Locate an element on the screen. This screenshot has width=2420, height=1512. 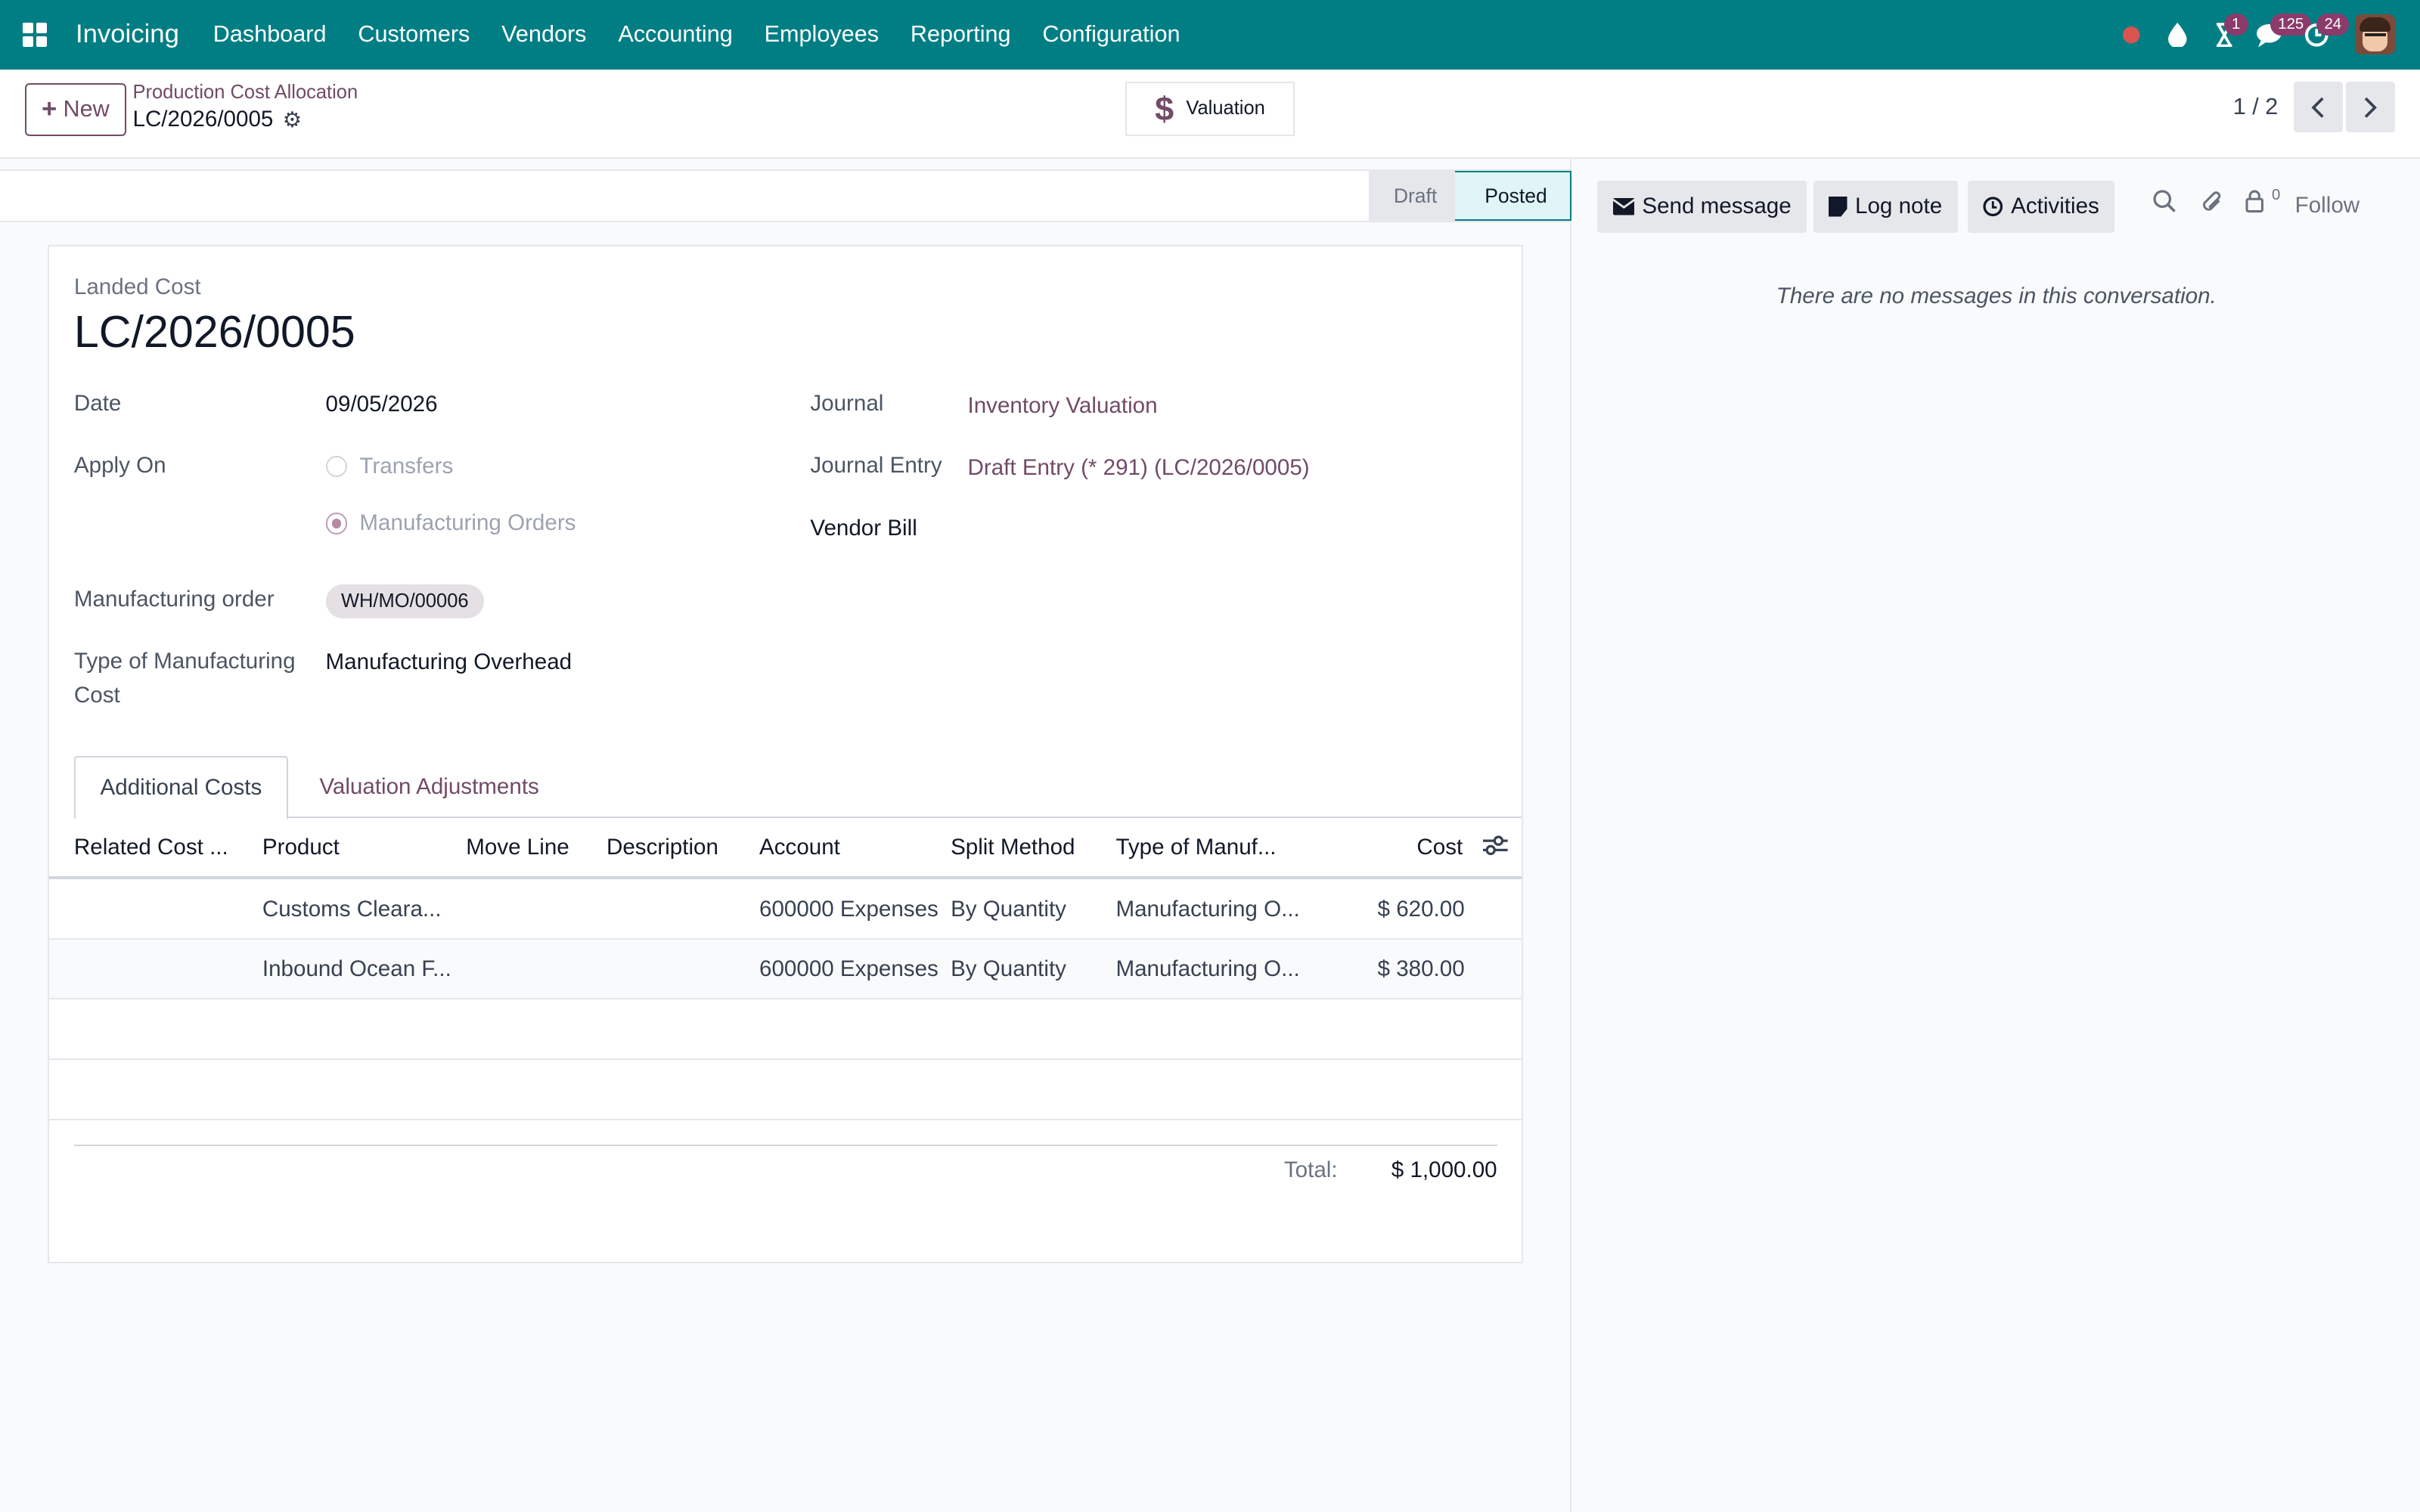
chevron-left-icon is located at coordinates (2318, 107).